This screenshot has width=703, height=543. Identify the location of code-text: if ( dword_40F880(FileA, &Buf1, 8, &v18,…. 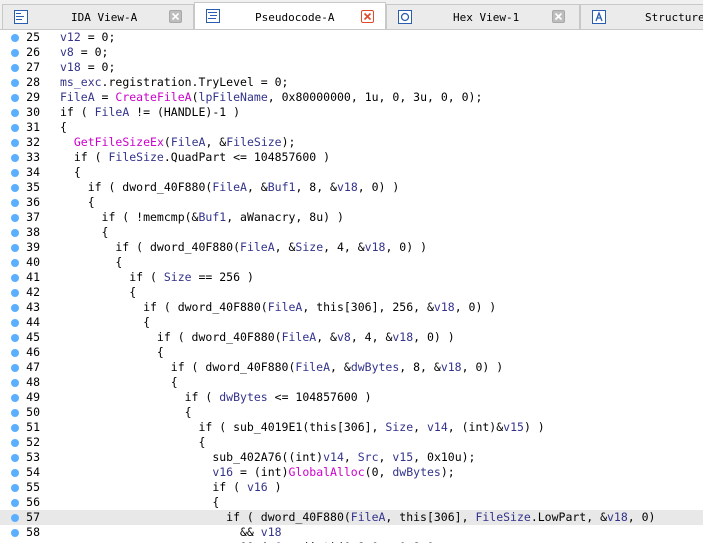
(230, 187).